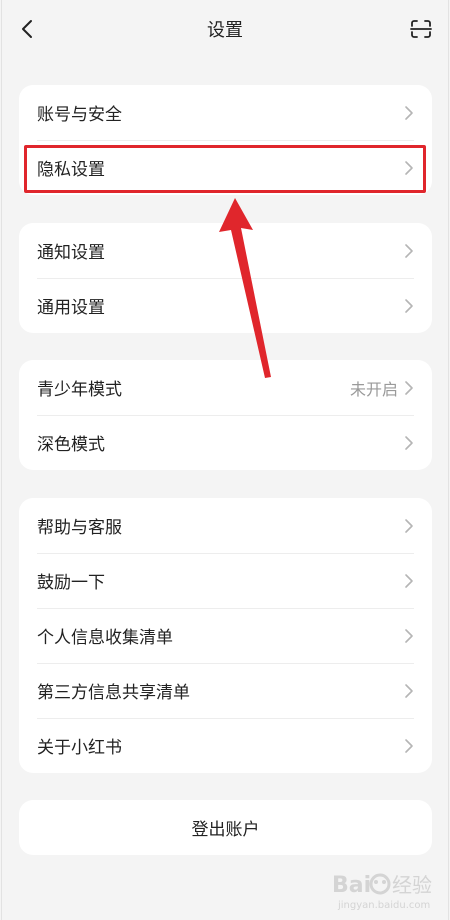 The image size is (450, 920). Describe the element at coordinates (105, 638) in the screenshot. I see `settings-item-label: 个人信息收集清单` at that location.